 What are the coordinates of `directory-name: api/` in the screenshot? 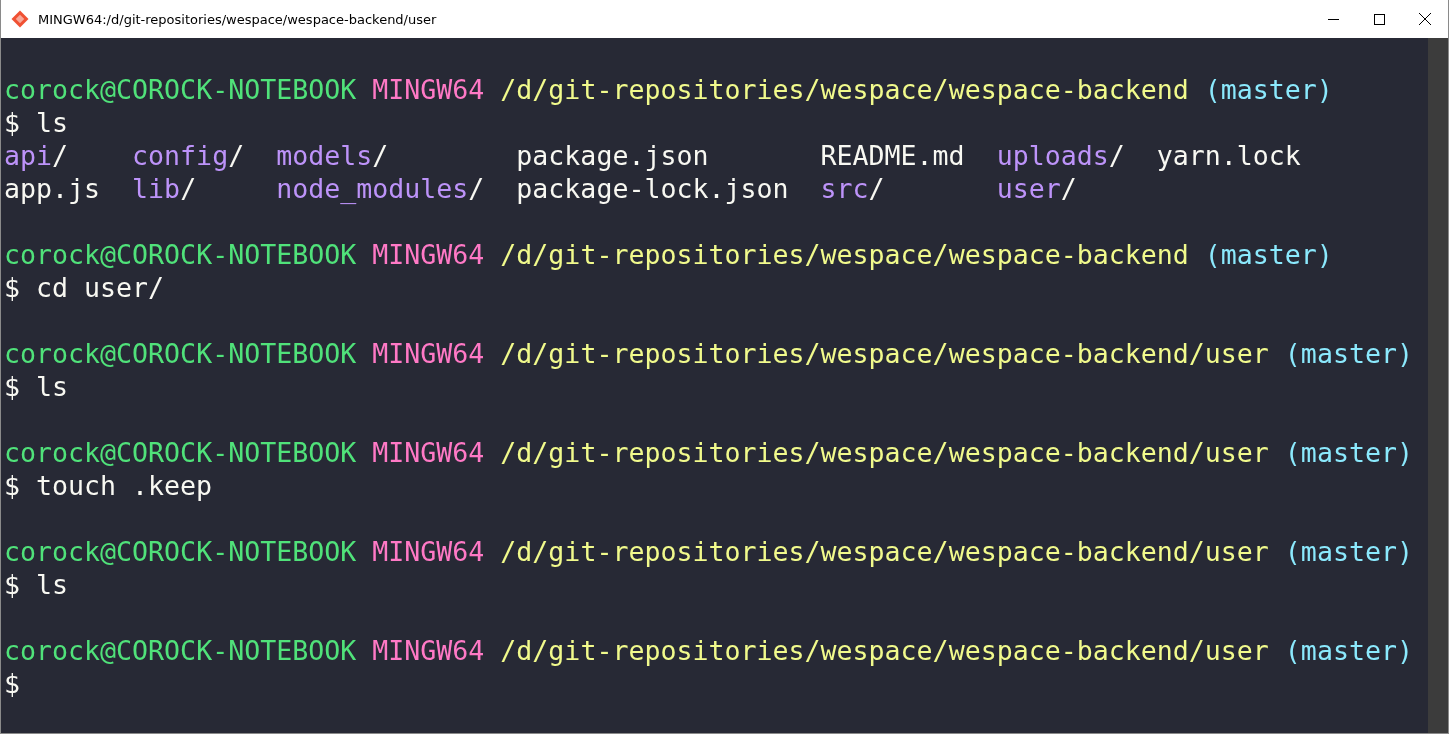 It's located at (36, 155).